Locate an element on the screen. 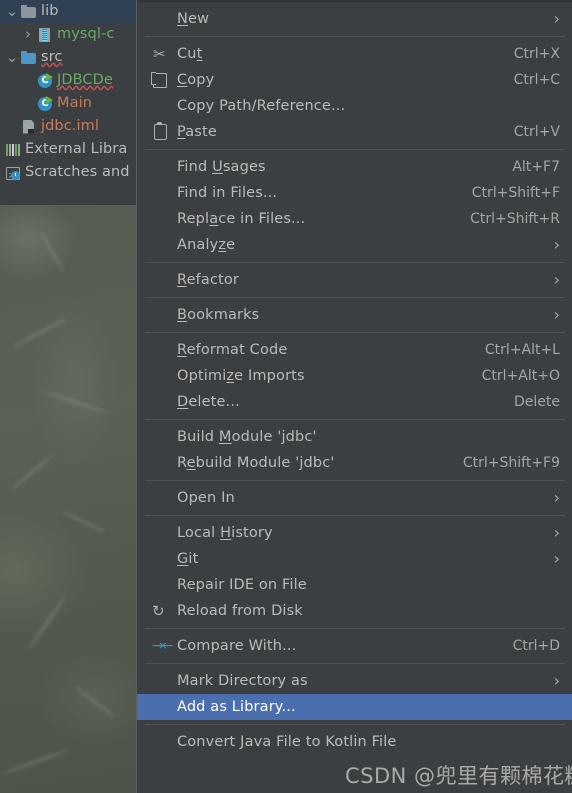  menu-item-replace-in-files: Replace in Files... Ctrl+Shift+R is located at coordinates (354, 219).